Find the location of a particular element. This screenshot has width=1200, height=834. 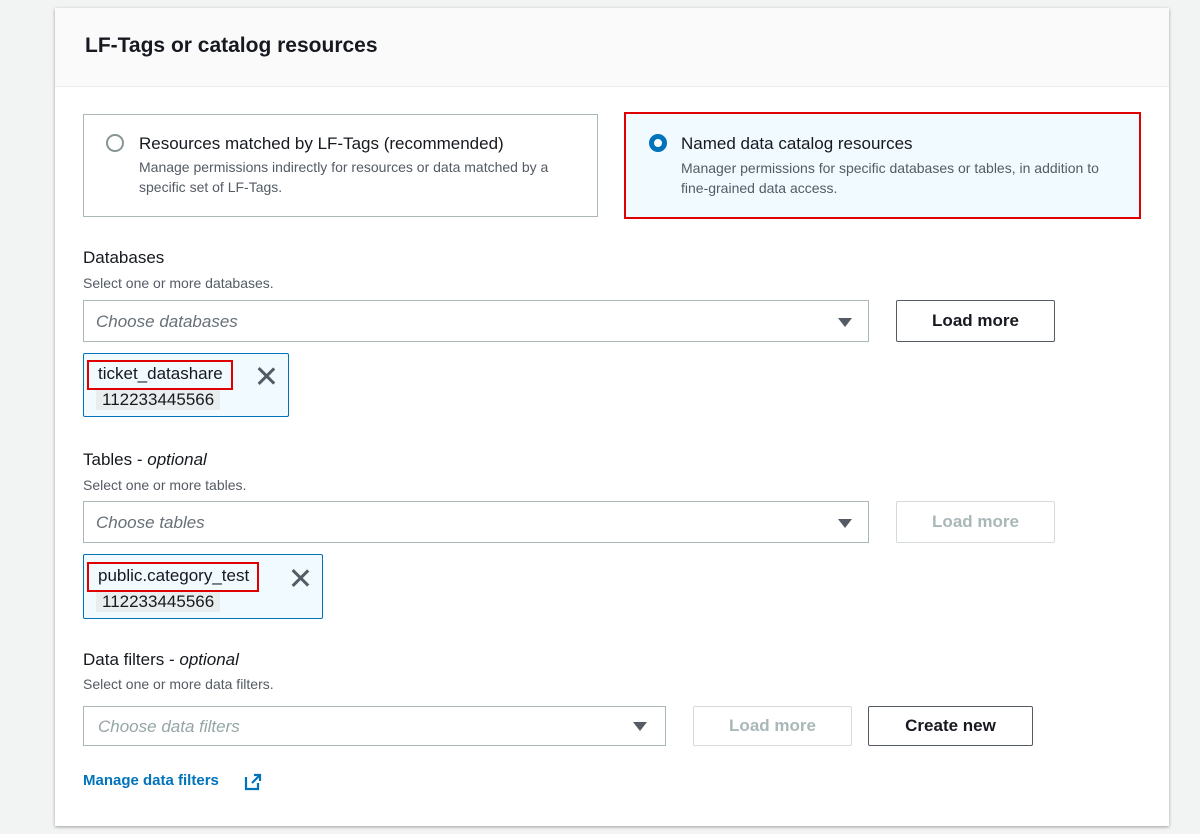

tables-description: Select one or more tables. is located at coordinates (165, 485).